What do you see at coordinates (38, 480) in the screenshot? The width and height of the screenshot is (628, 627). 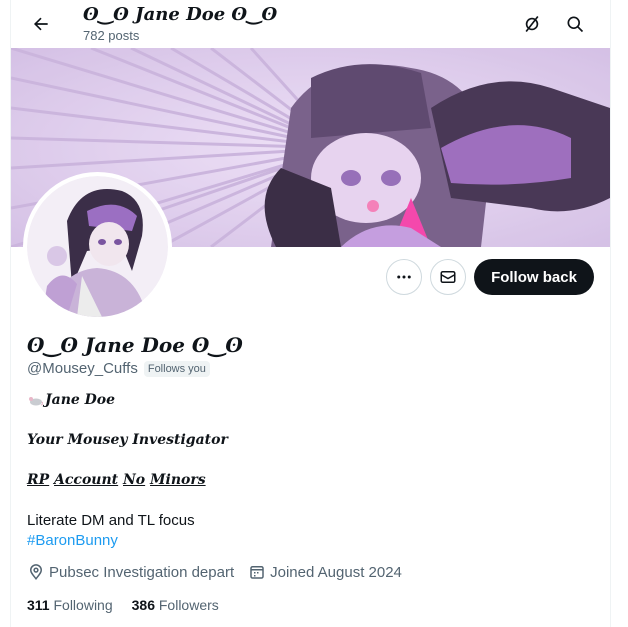 I see `bio-rp-word-1: RP` at bounding box center [38, 480].